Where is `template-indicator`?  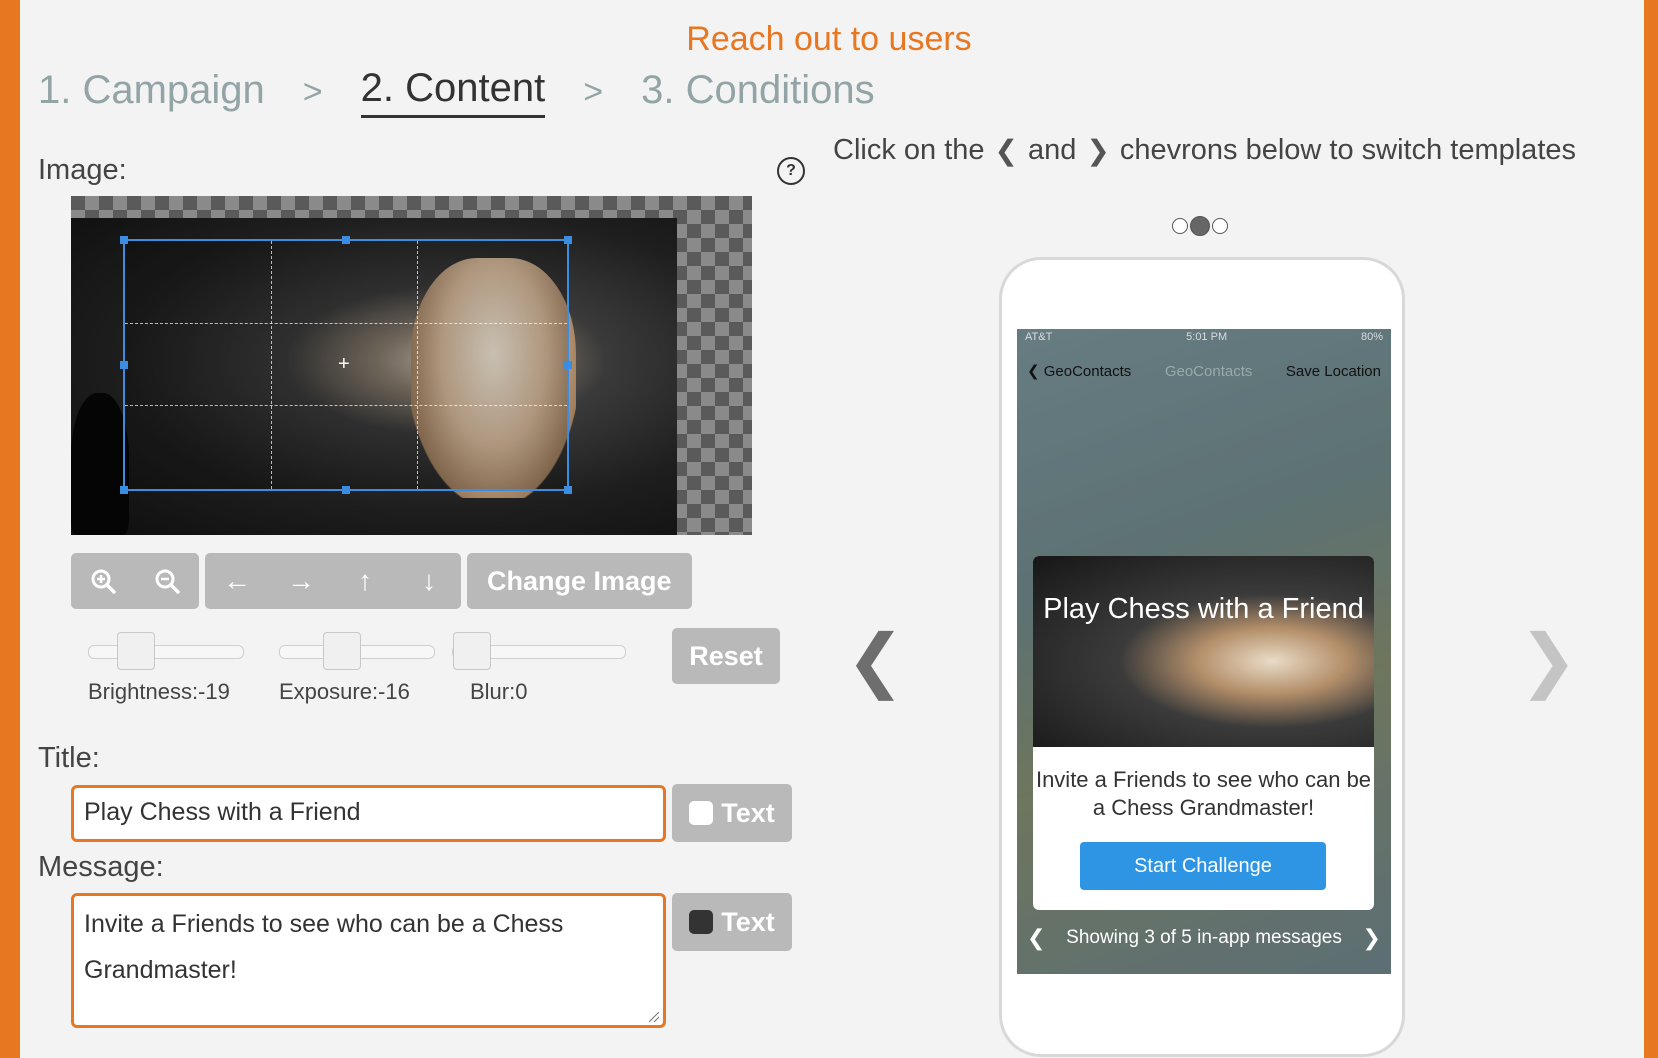 template-indicator is located at coordinates (1200, 226).